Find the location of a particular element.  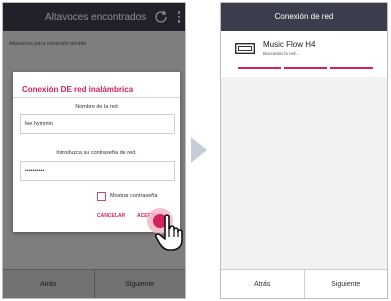

password-input is located at coordinates (97, 171).